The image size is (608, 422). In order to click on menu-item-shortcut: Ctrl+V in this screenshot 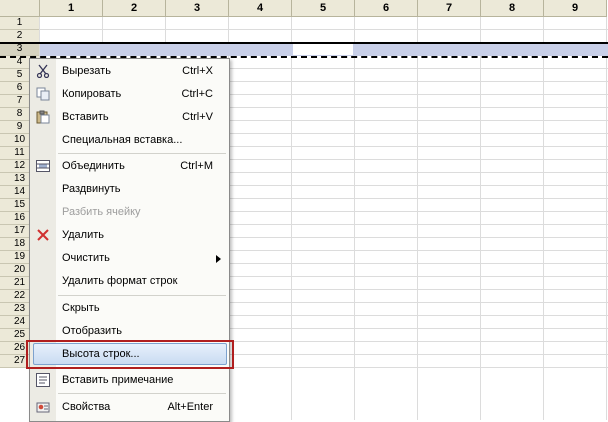, I will do `click(197, 117)`.